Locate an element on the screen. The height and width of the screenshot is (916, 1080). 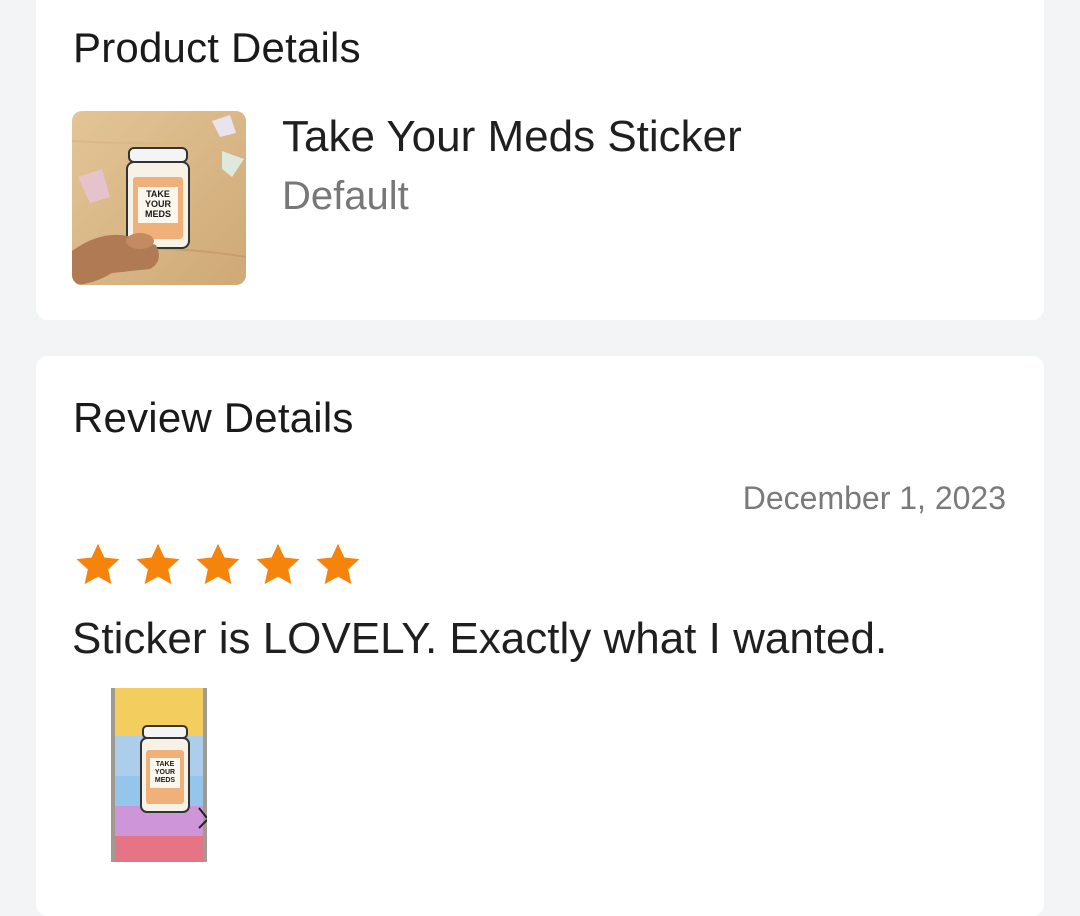
product-thumbnail: TAKE YOUR MEDS is located at coordinates (159, 198).